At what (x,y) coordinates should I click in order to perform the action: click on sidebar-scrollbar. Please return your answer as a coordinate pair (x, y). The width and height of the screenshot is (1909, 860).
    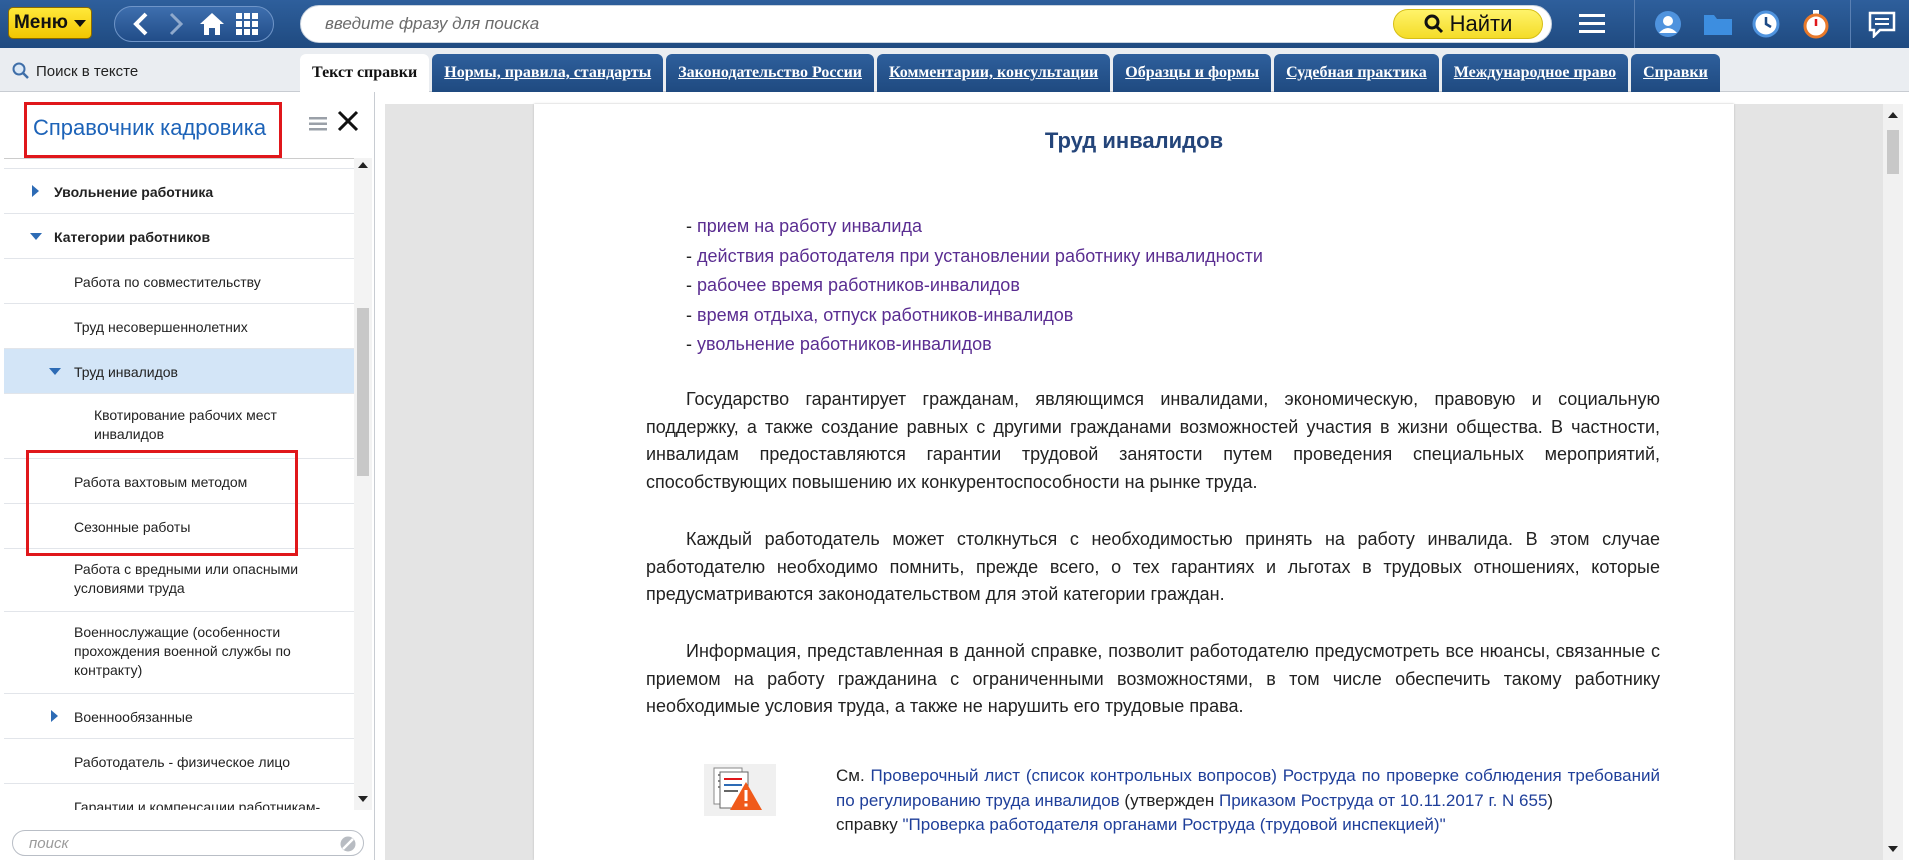
    Looking at the image, I should click on (363, 484).